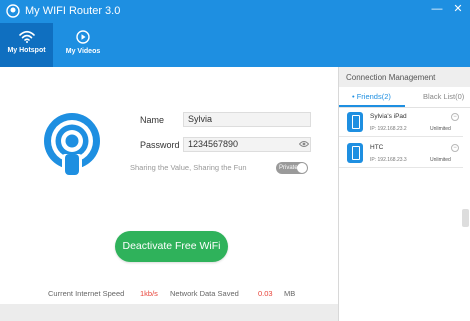 This screenshot has height=321, width=470. I want to click on device-list-scrollbar, so click(465, 218).